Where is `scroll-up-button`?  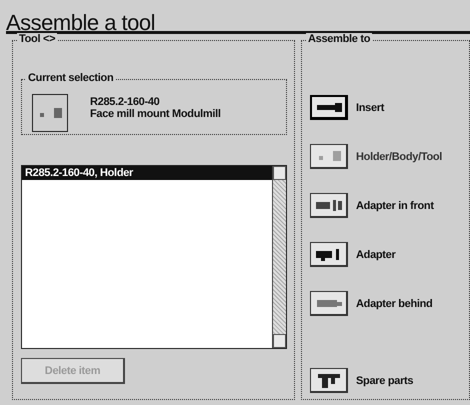
scroll-up-button is located at coordinates (279, 173).